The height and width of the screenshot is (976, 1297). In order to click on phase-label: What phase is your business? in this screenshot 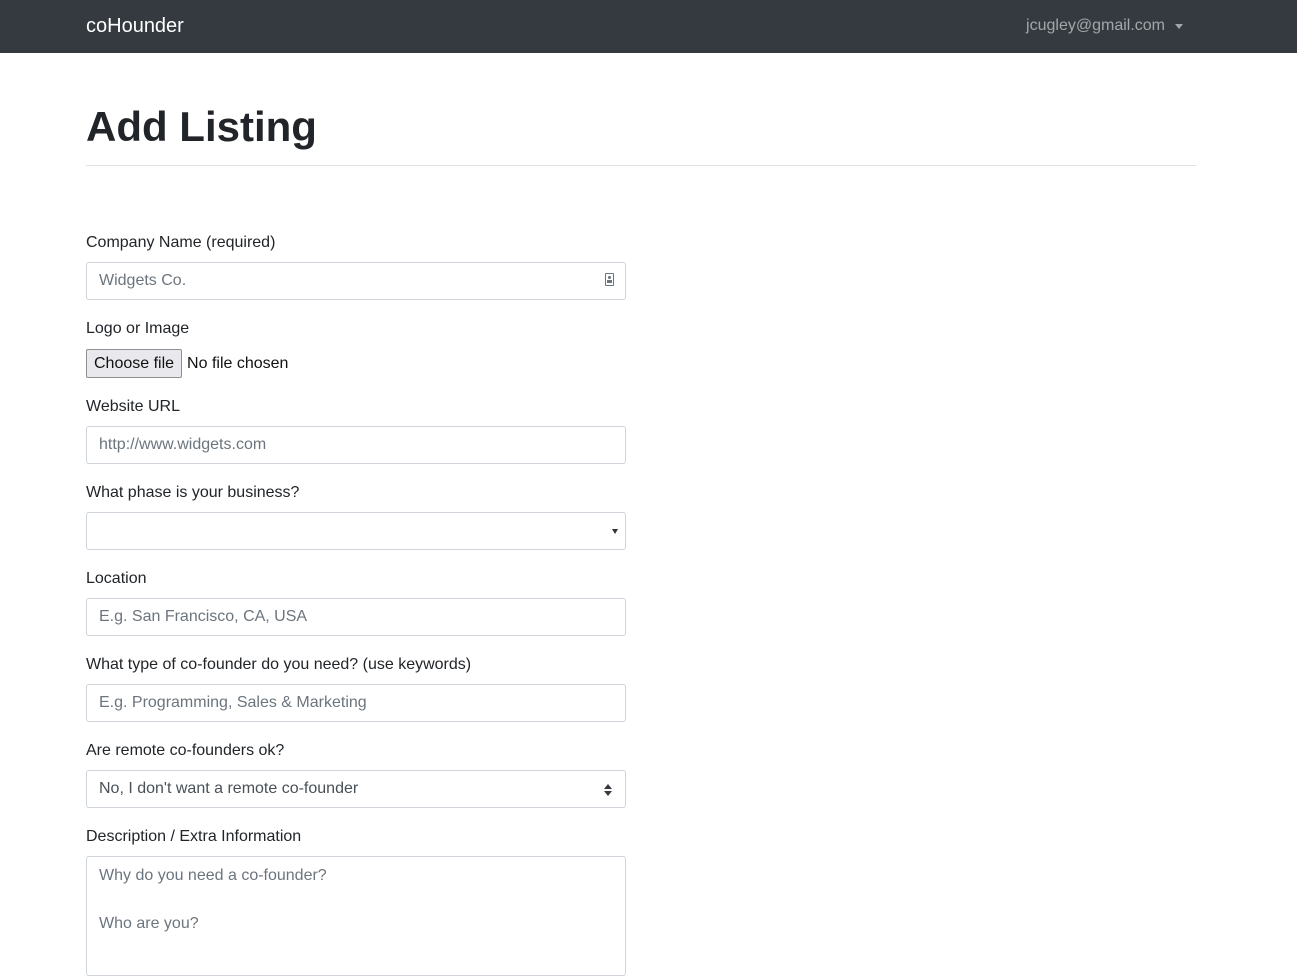, I will do `click(193, 492)`.